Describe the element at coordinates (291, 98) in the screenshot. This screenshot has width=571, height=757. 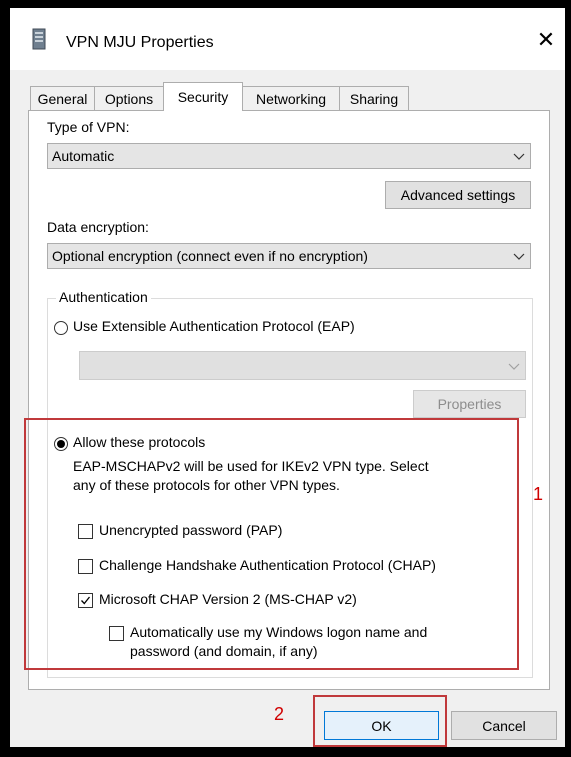
I see `tab-networking: Networking` at that location.